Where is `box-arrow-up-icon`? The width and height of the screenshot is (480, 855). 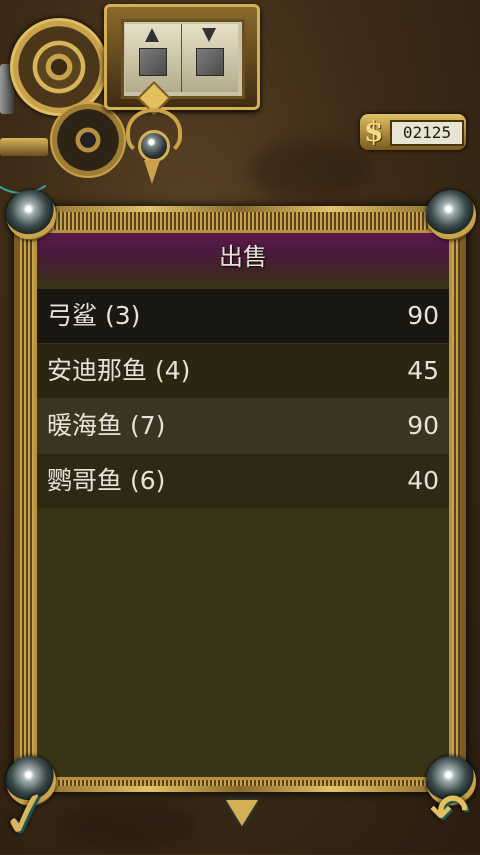
box-arrow-up-icon is located at coordinates (153, 62).